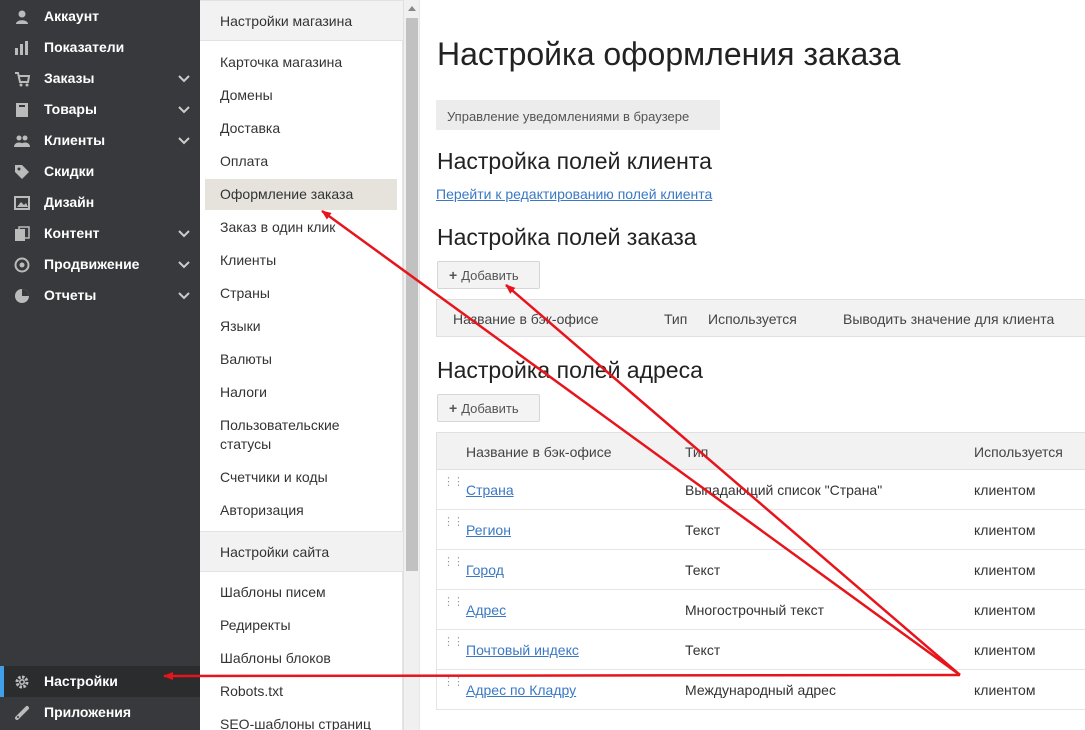  I want to click on submenu-item-checkout: Оформление заказа, so click(301, 194).